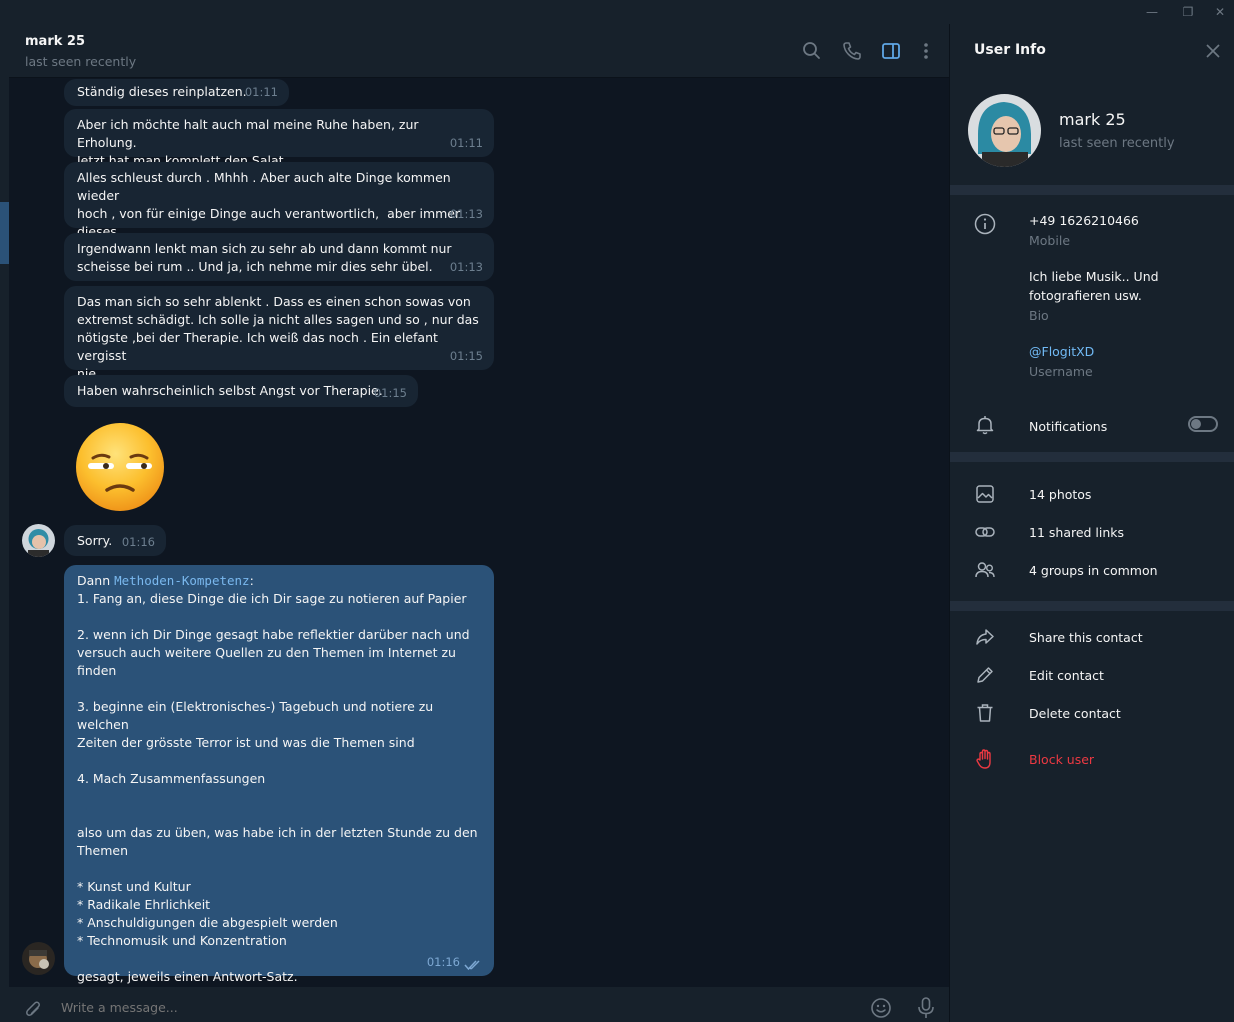 This screenshot has height=1022, width=1234. I want to click on message-text: Ständig dieses reinplatzen., so click(162, 91).